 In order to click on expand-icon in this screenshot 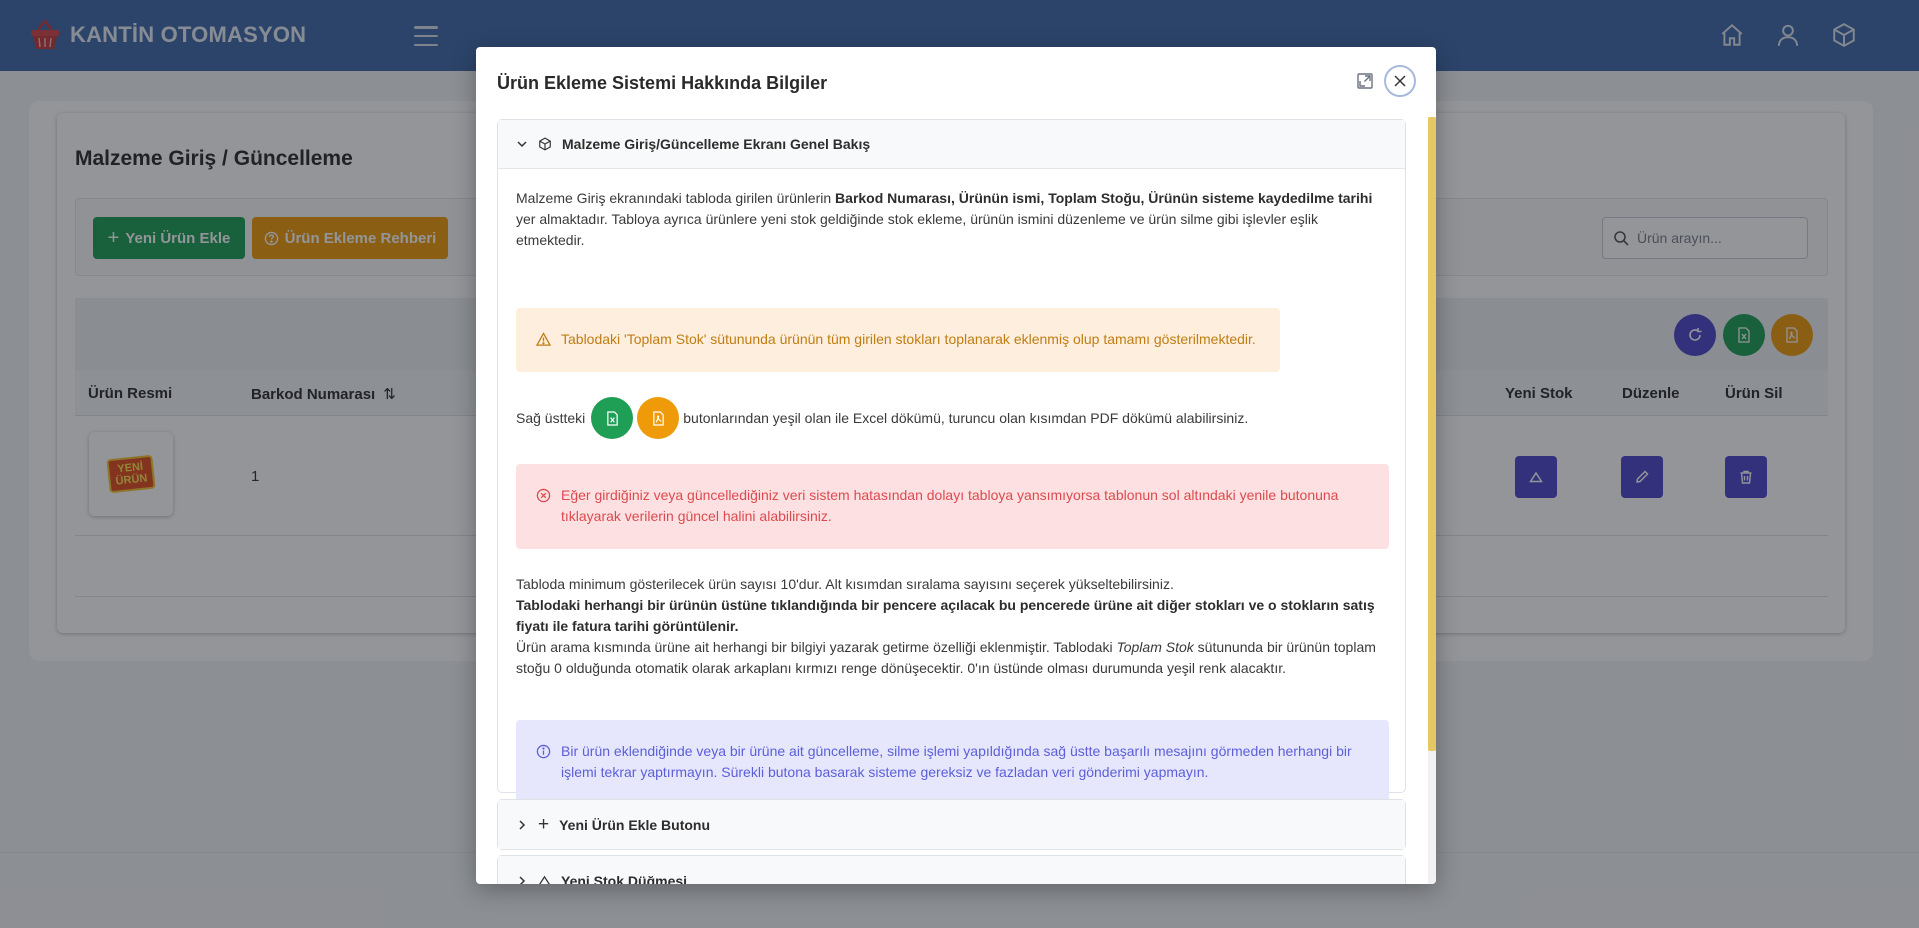, I will do `click(1365, 81)`.